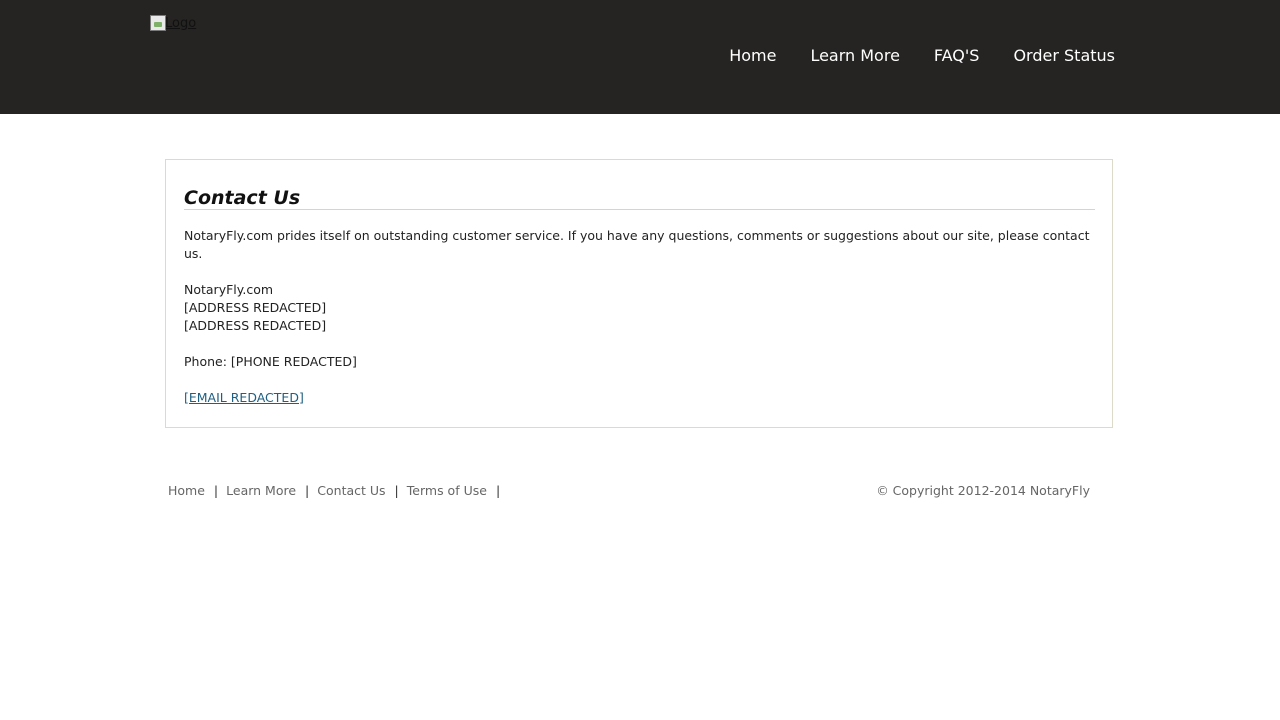 The width and height of the screenshot is (1280, 720). What do you see at coordinates (983, 490) in the screenshot?
I see `copyright-text: © Copyright 2012-2014 NotaryFly` at bounding box center [983, 490].